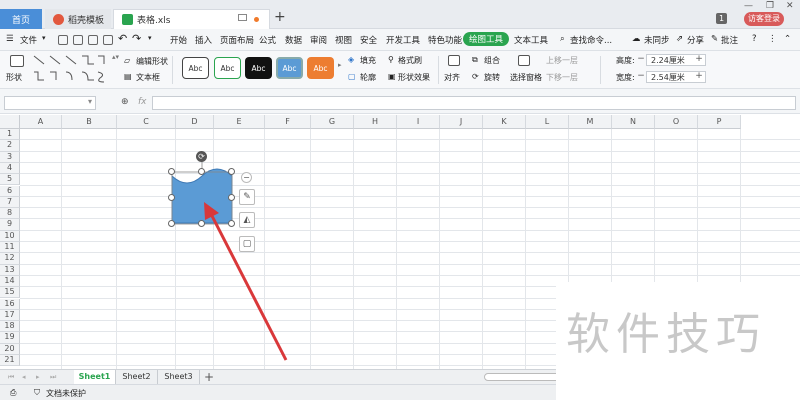  Describe the element at coordinates (562, 60) in the screenshot. I see `bring-forward-button: 上移一层` at that location.